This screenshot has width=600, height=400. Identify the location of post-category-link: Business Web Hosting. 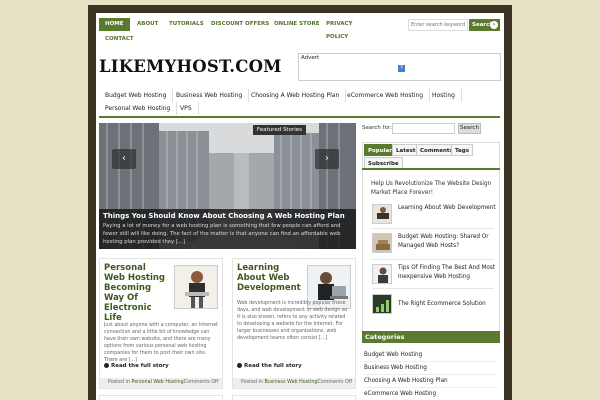
(290, 382).